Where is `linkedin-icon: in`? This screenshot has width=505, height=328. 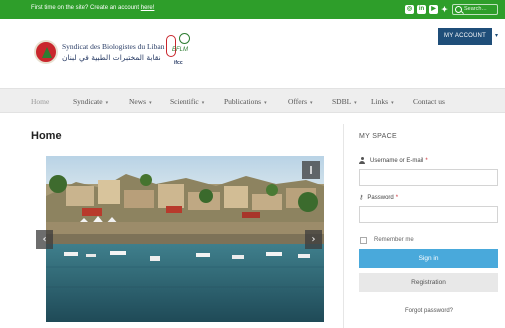
linkedin-icon: in is located at coordinates (421, 9).